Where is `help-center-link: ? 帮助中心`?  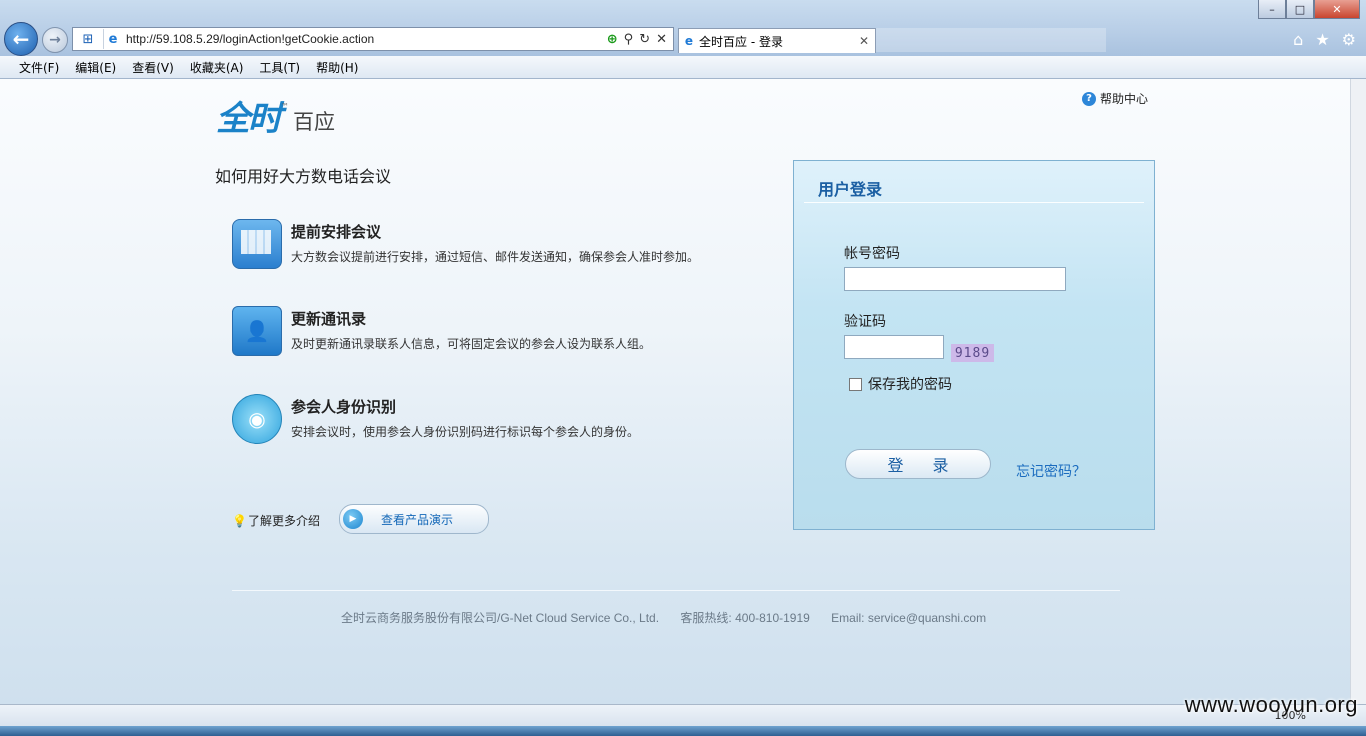 help-center-link: ? 帮助中心 is located at coordinates (1115, 98).